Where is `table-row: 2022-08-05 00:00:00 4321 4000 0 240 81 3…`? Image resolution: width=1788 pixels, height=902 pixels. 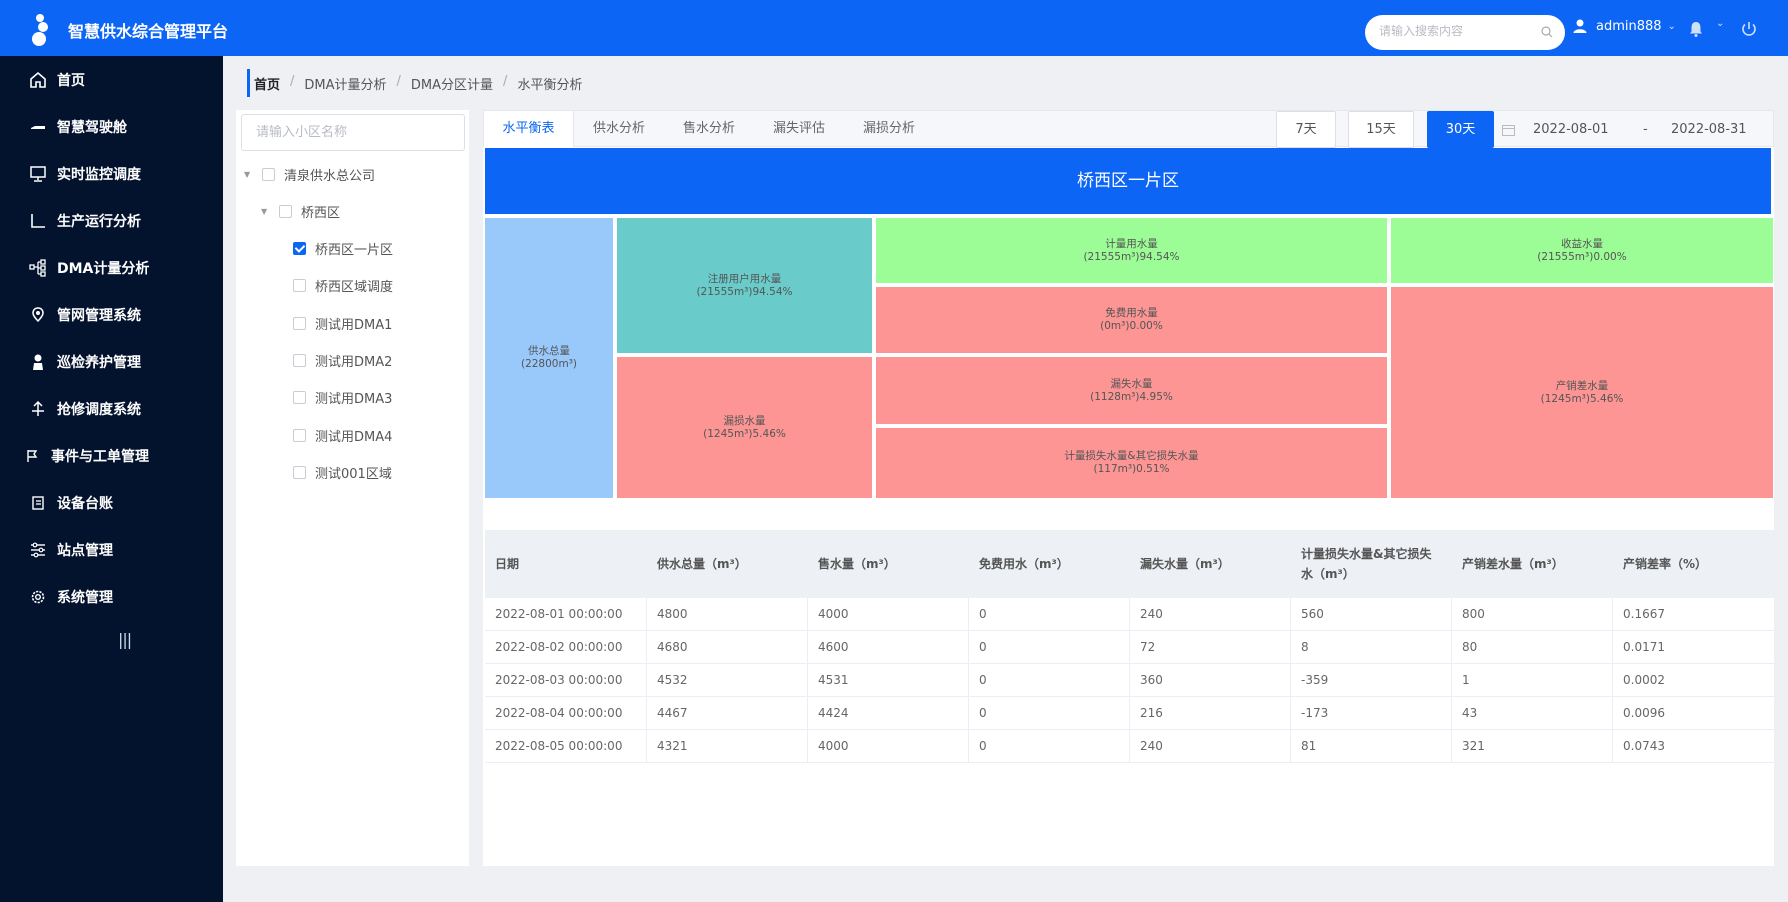
table-row: 2022-08-05 00:00:00 4321 4000 0 240 81 3… is located at coordinates (1129, 746).